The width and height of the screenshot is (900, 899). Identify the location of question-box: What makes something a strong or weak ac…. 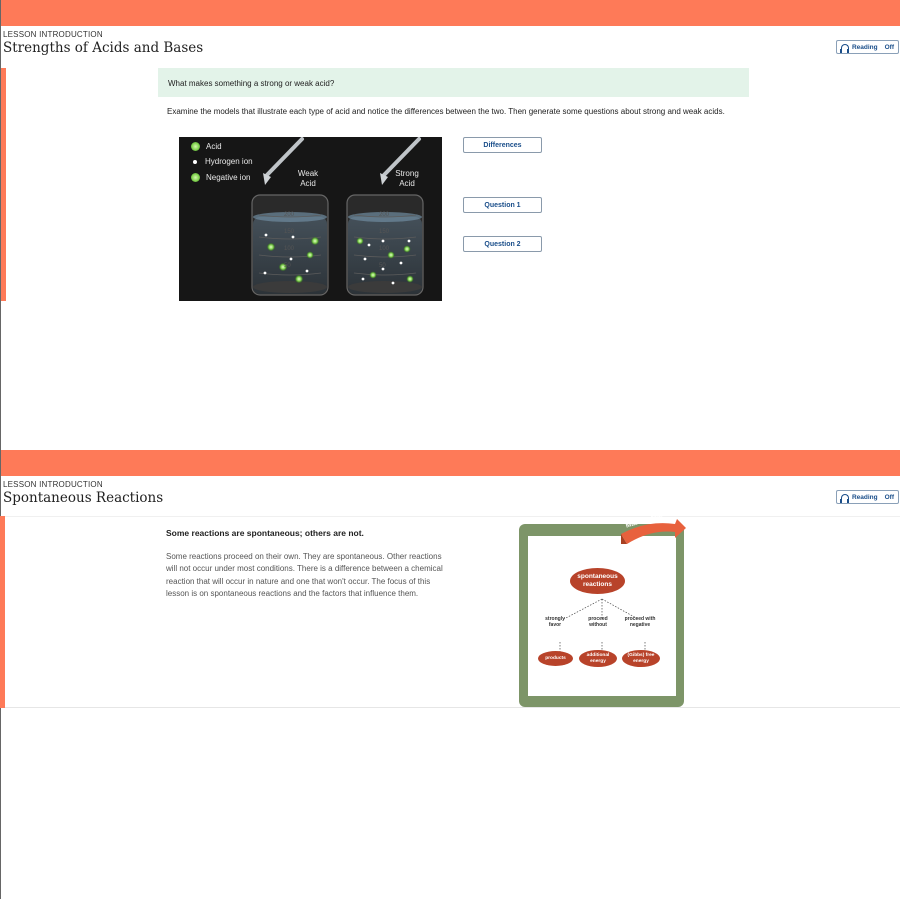
(453, 82).